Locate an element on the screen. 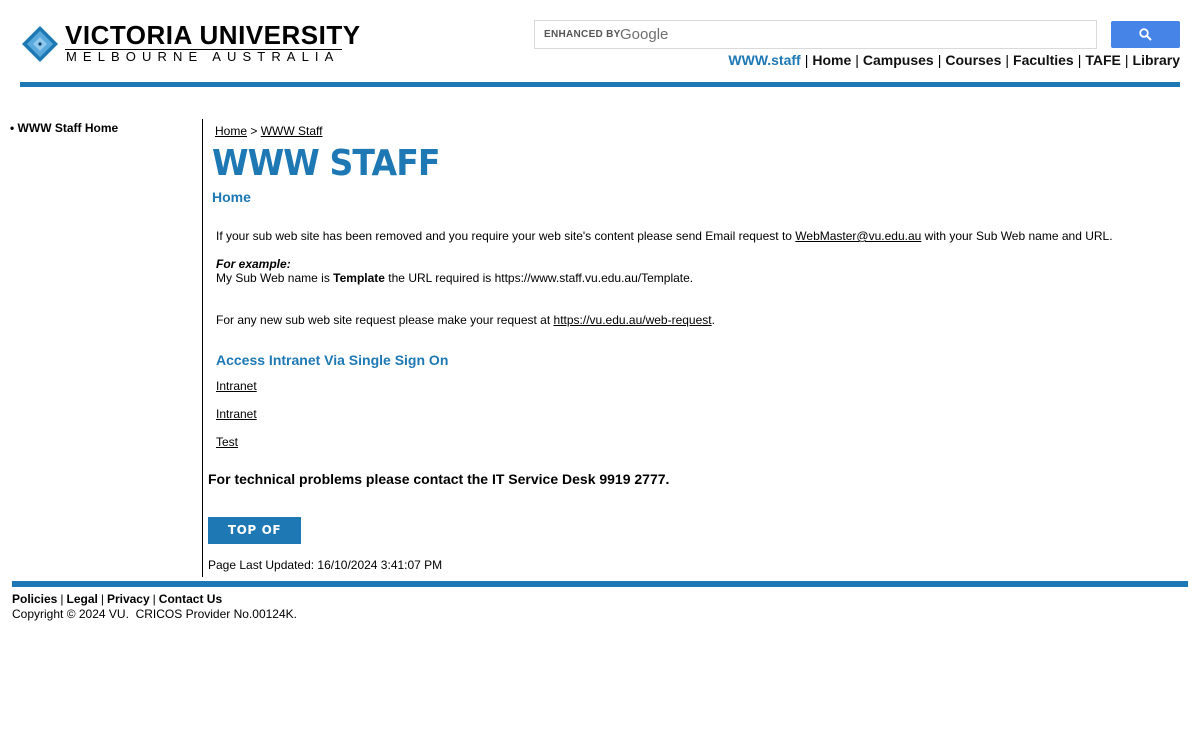  nav-tafe: TAFE is located at coordinates (1103, 60).